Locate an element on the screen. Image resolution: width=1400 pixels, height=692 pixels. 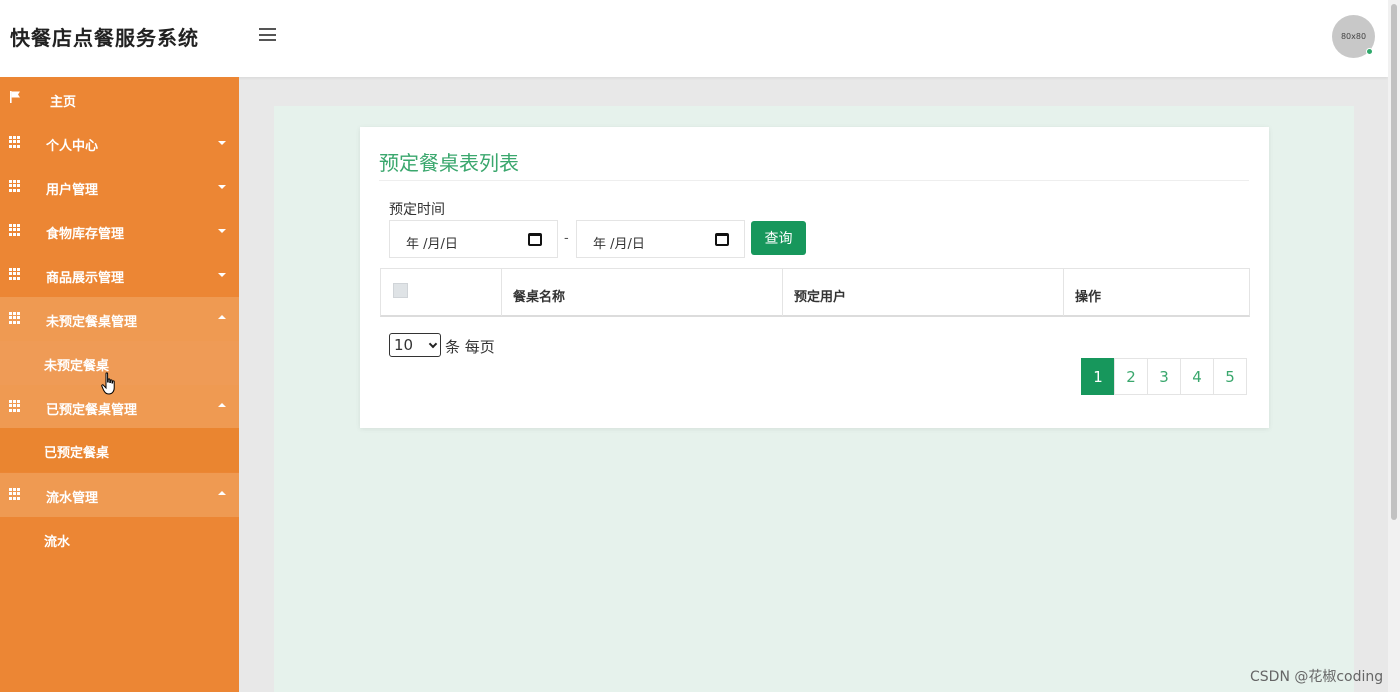
menu-toggle-icon is located at coordinates (268, 36).